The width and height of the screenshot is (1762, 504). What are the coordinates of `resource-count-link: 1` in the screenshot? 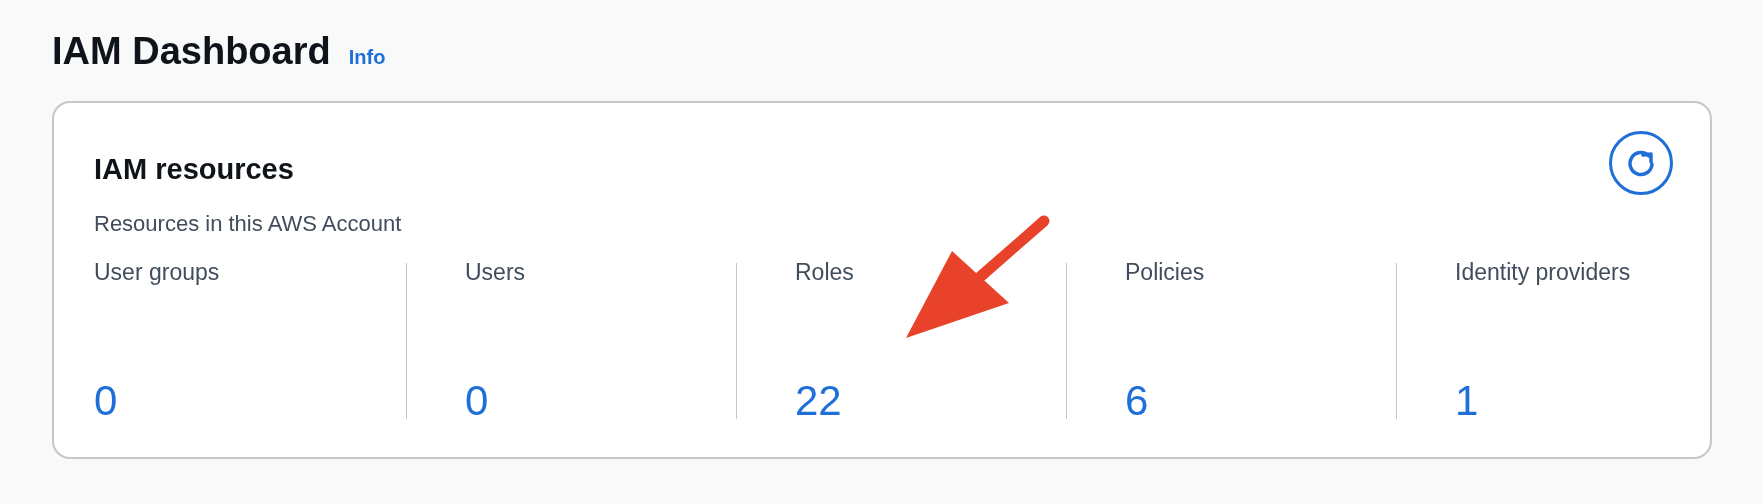 It's located at (1562, 401).